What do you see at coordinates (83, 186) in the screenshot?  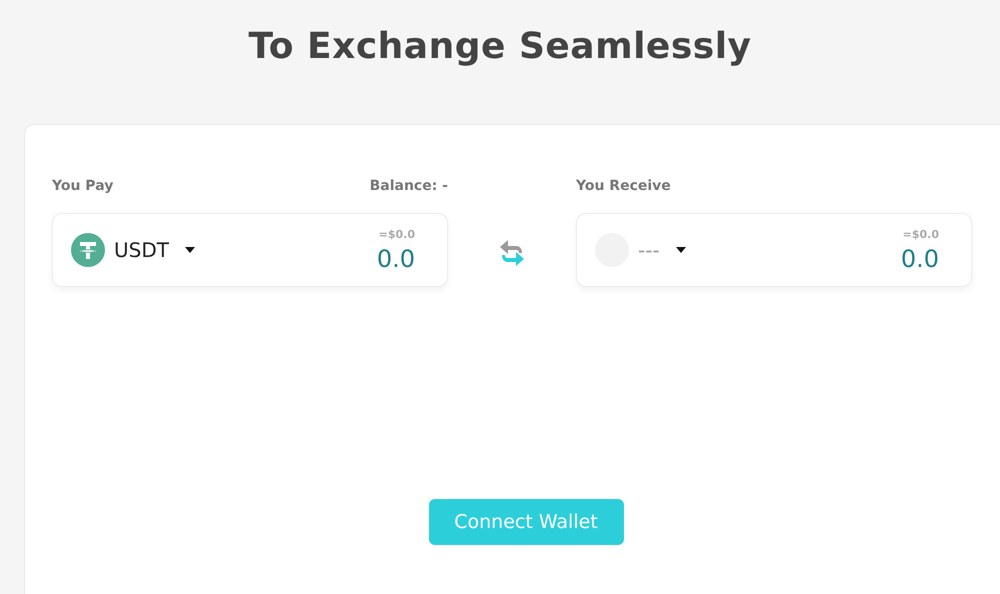 I see `you-pay-label: You Pay` at bounding box center [83, 186].